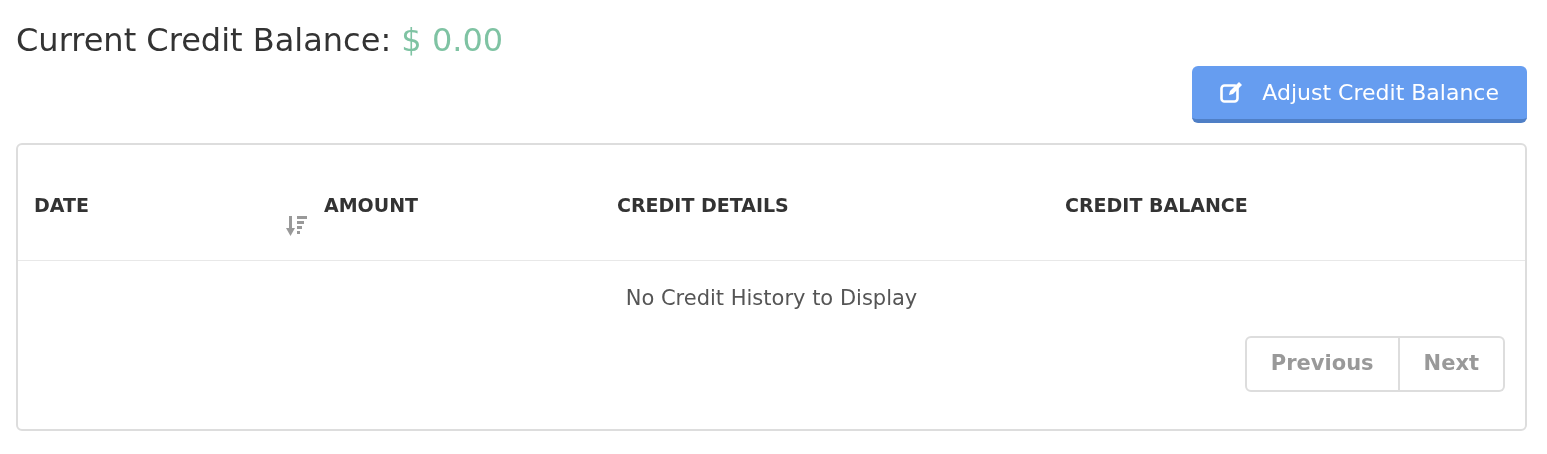 Image resolution: width=1547 pixels, height=454 pixels. Describe the element at coordinates (1232, 92) in the screenshot. I see `edit-icon` at that location.